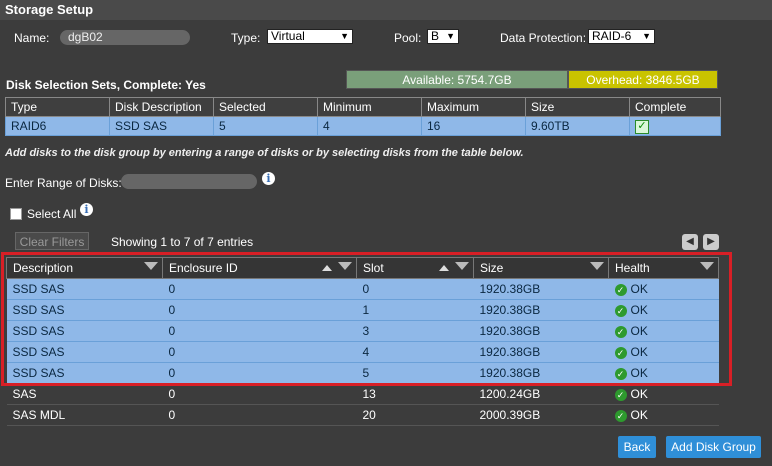  I want to click on protection-select: RAID-6 ▼, so click(621, 36).